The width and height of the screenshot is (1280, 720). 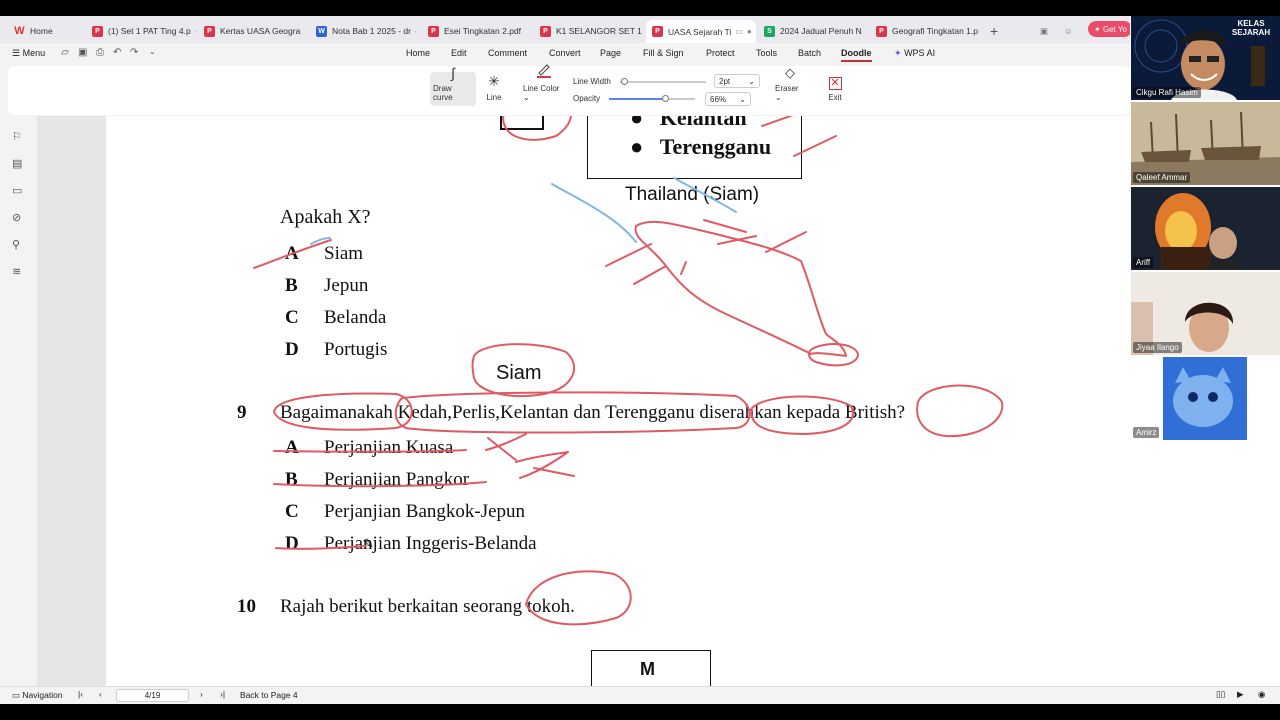 What do you see at coordinates (594, 213) in the screenshot?
I see `annotation-blue-line` at bounding box center [594, 213].